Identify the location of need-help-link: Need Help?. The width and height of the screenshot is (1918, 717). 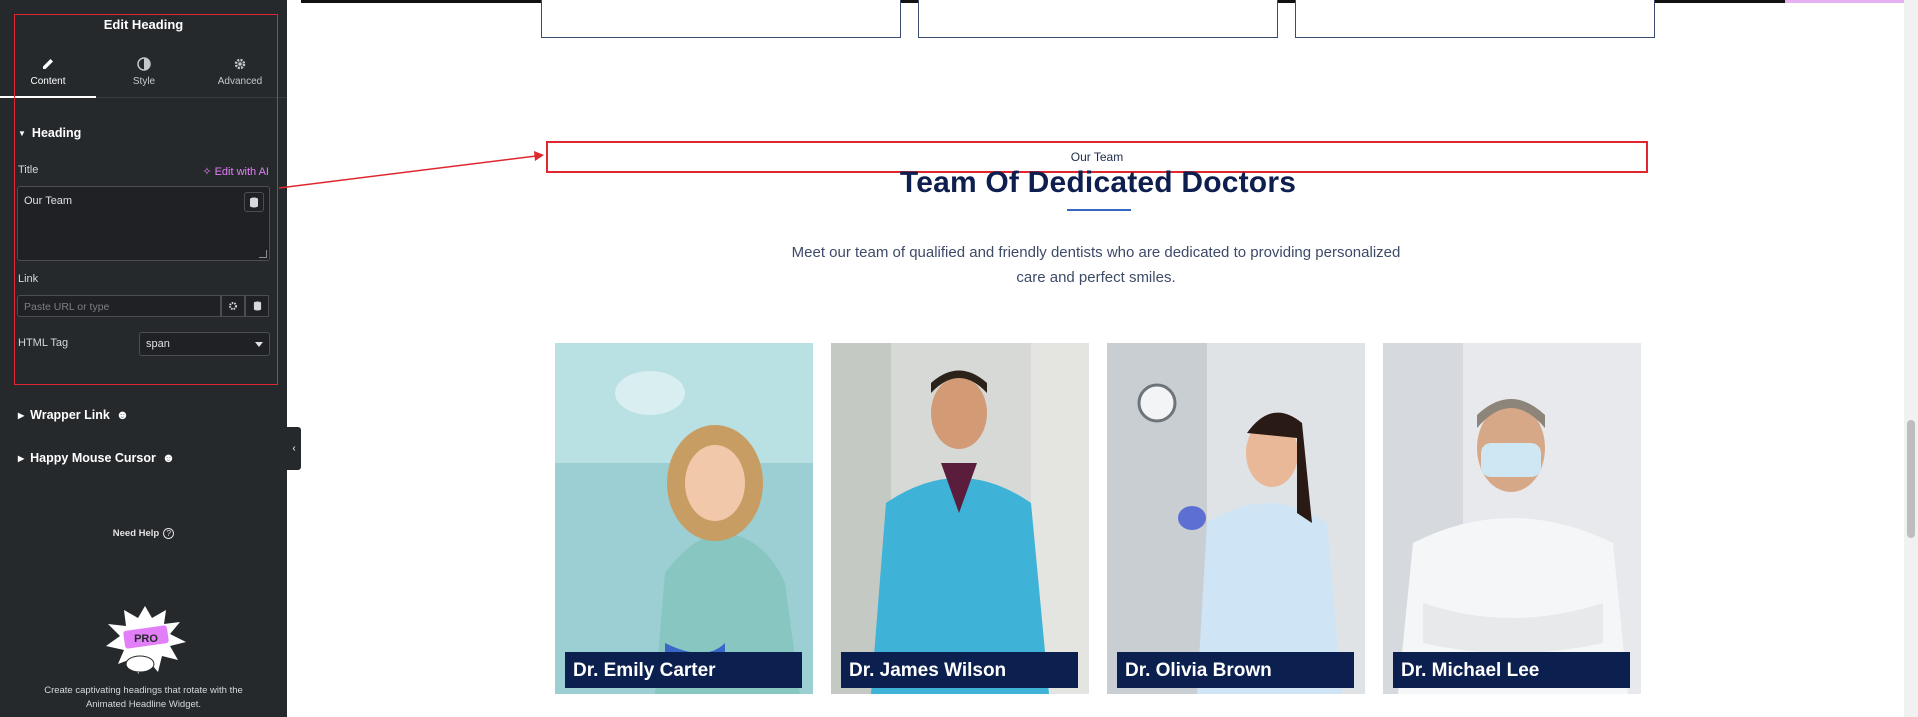
(143, 533).